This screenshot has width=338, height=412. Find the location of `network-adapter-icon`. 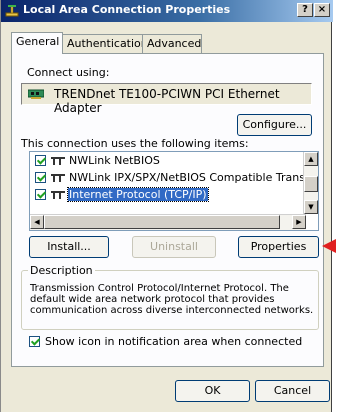

network-adapter-icon is located at coordinates (36, 94).